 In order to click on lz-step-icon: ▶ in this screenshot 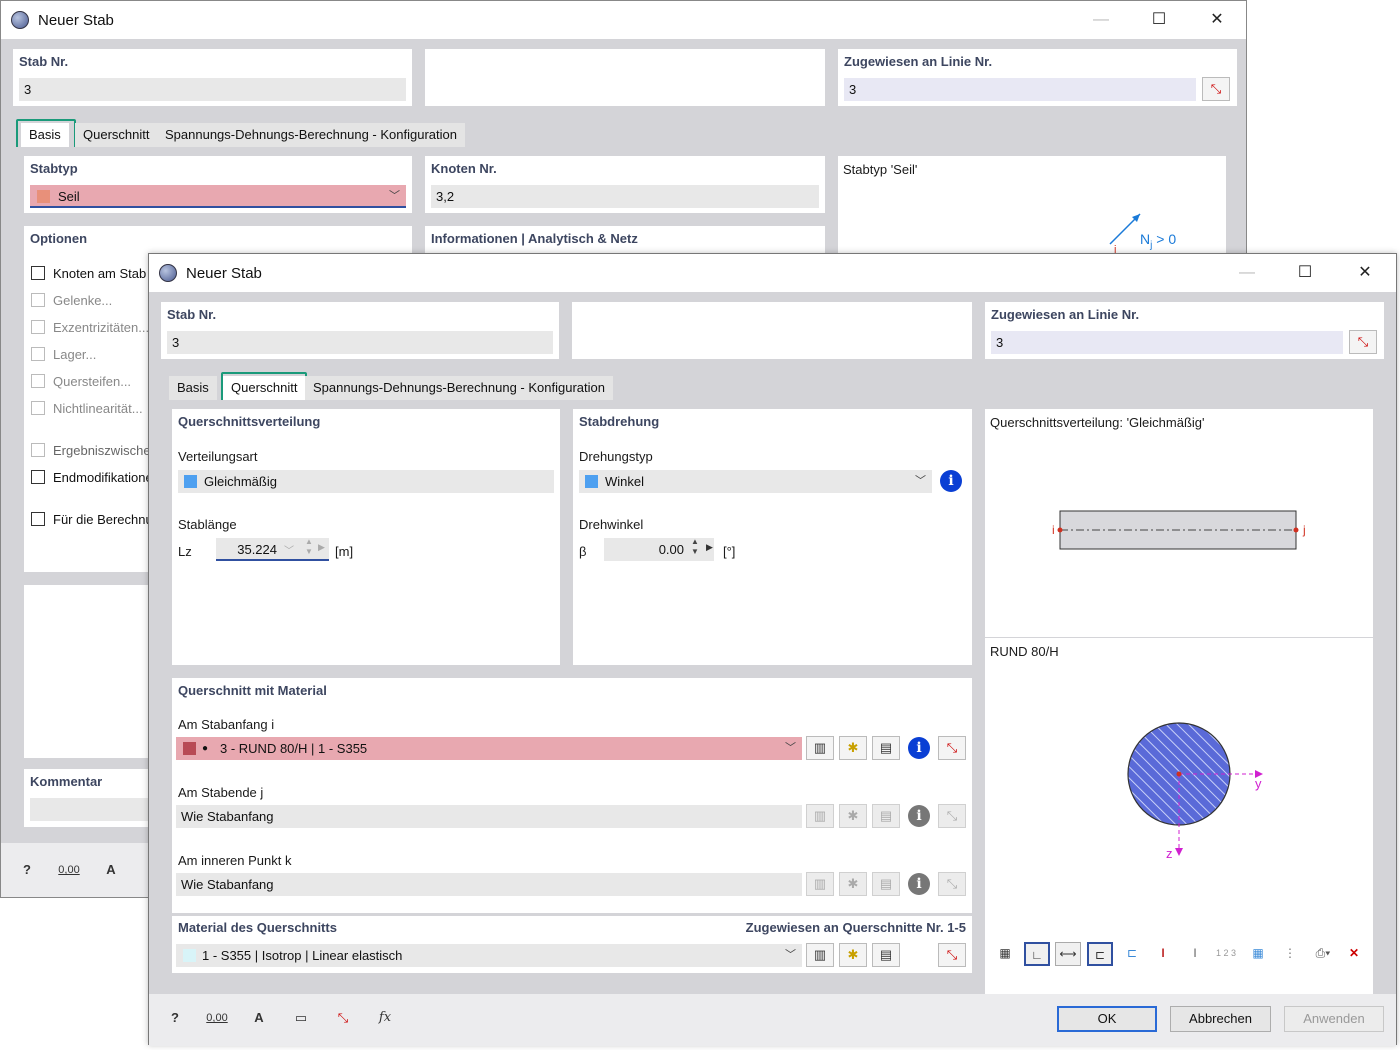, I will do `click(321, 547)`.